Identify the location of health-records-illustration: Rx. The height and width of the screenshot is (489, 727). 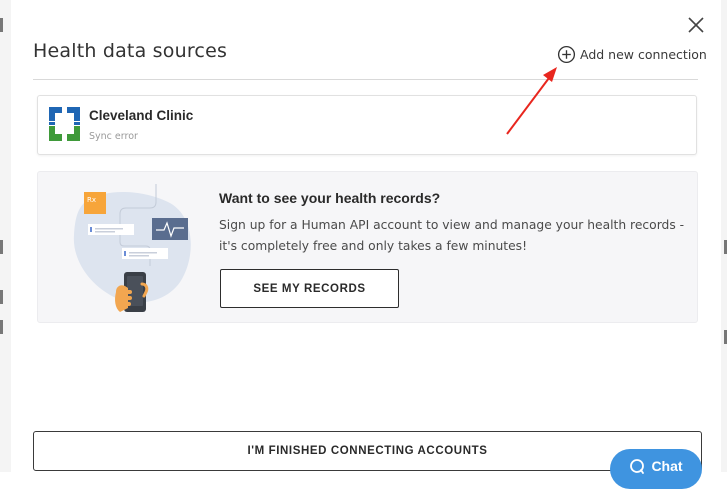
(132, 248).